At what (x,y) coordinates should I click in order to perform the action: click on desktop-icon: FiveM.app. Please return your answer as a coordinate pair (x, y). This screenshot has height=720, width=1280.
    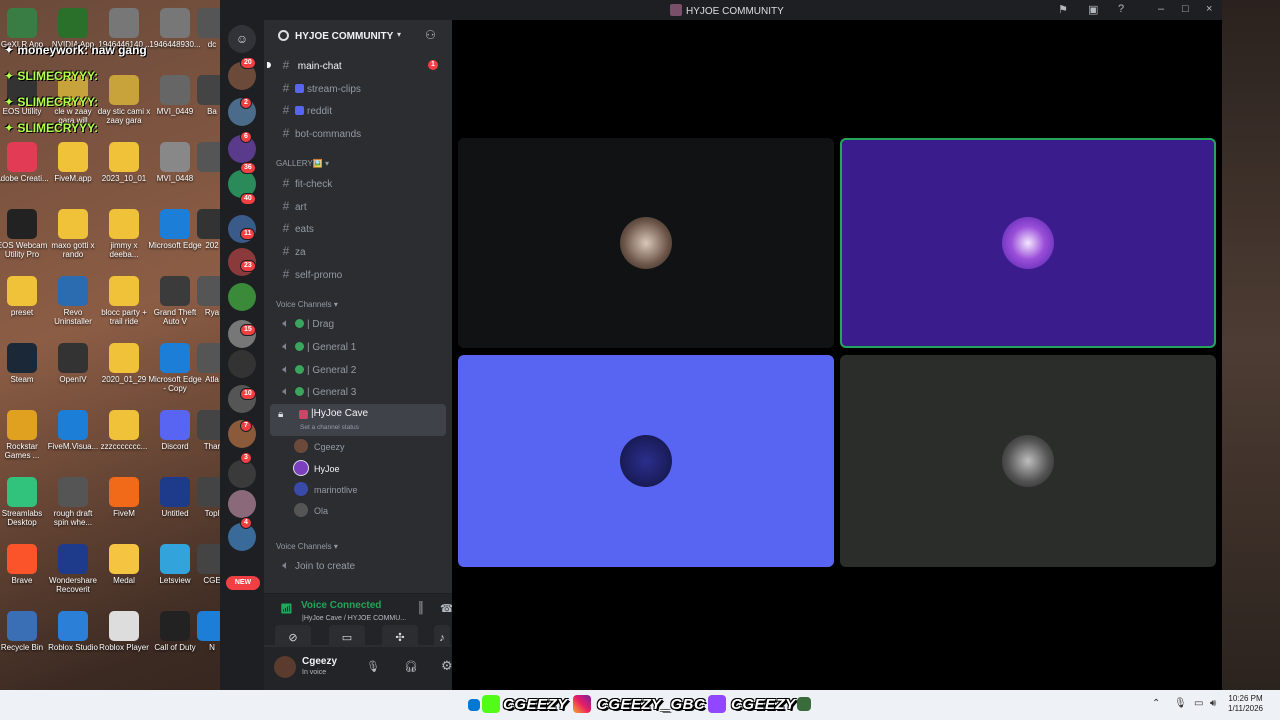
    Looking at the image, I should click on (73, 162).